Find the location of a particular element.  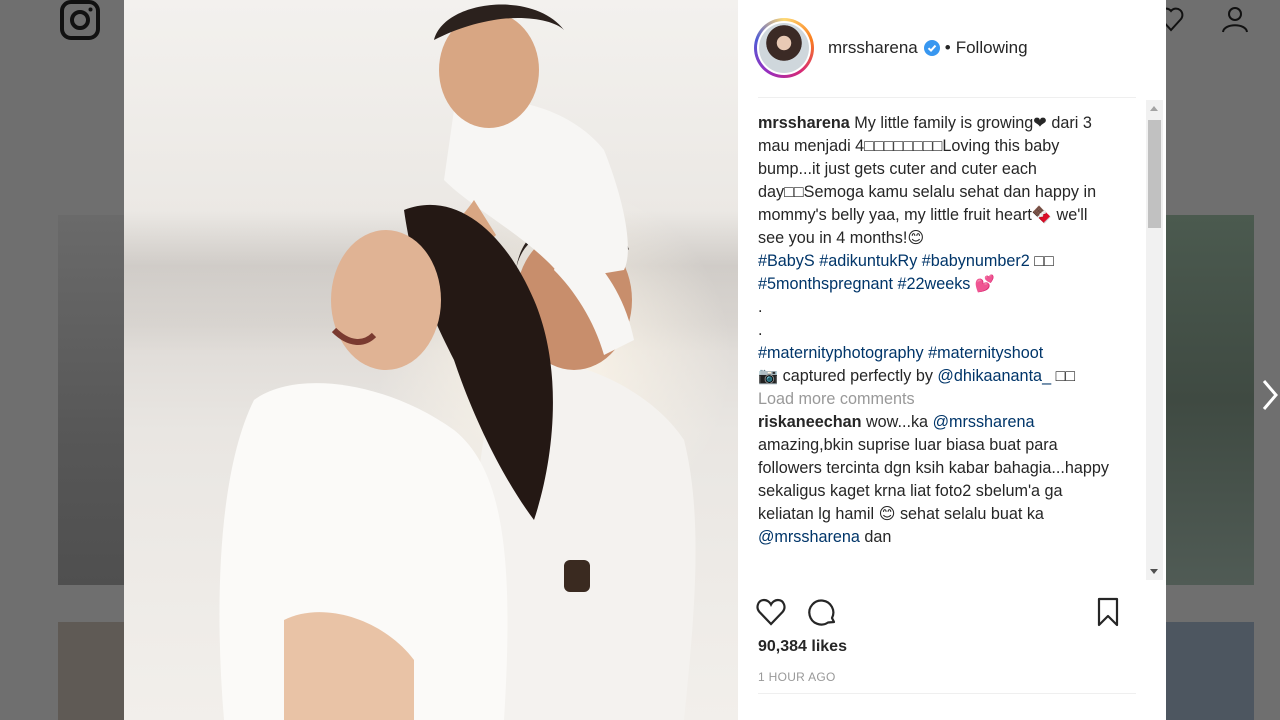

hashtag-link: #maternityshoot is located at coordinates (985, 353).